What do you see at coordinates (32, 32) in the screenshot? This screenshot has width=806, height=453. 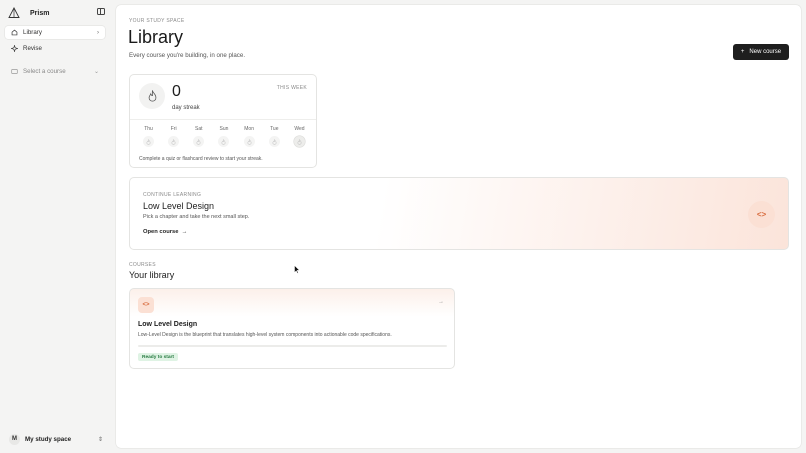 I see `sidebar-item-label: Library` at bounding box center [32, 32].